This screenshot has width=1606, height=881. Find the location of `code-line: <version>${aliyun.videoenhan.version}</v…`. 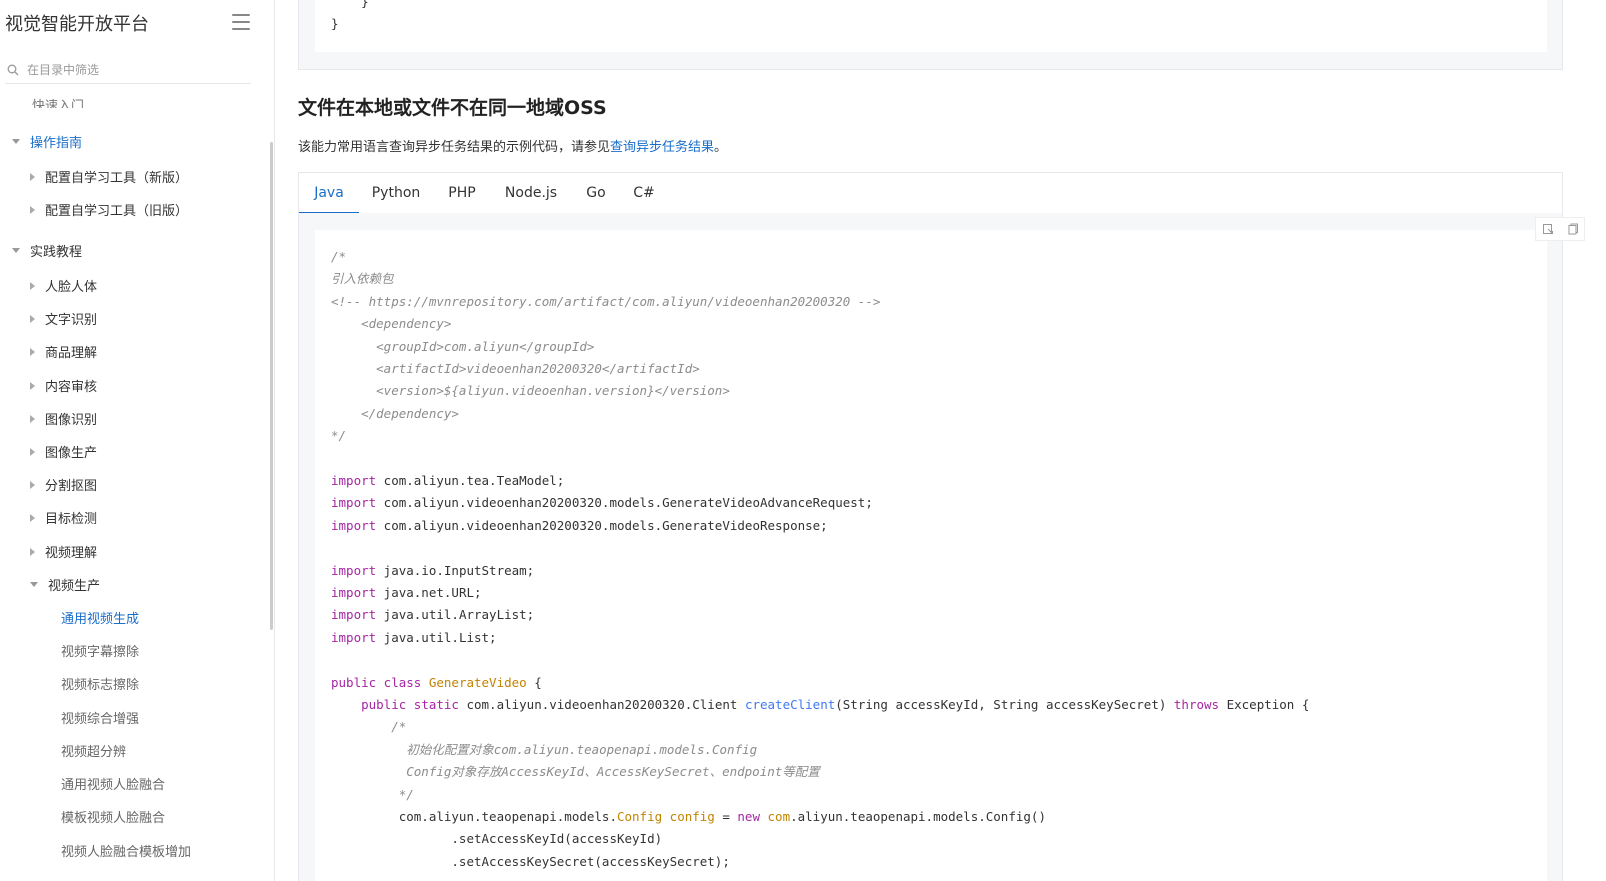

code-line: <version>${aliyun.videoenhan.version}</v… is located at coordinates (530, 391).